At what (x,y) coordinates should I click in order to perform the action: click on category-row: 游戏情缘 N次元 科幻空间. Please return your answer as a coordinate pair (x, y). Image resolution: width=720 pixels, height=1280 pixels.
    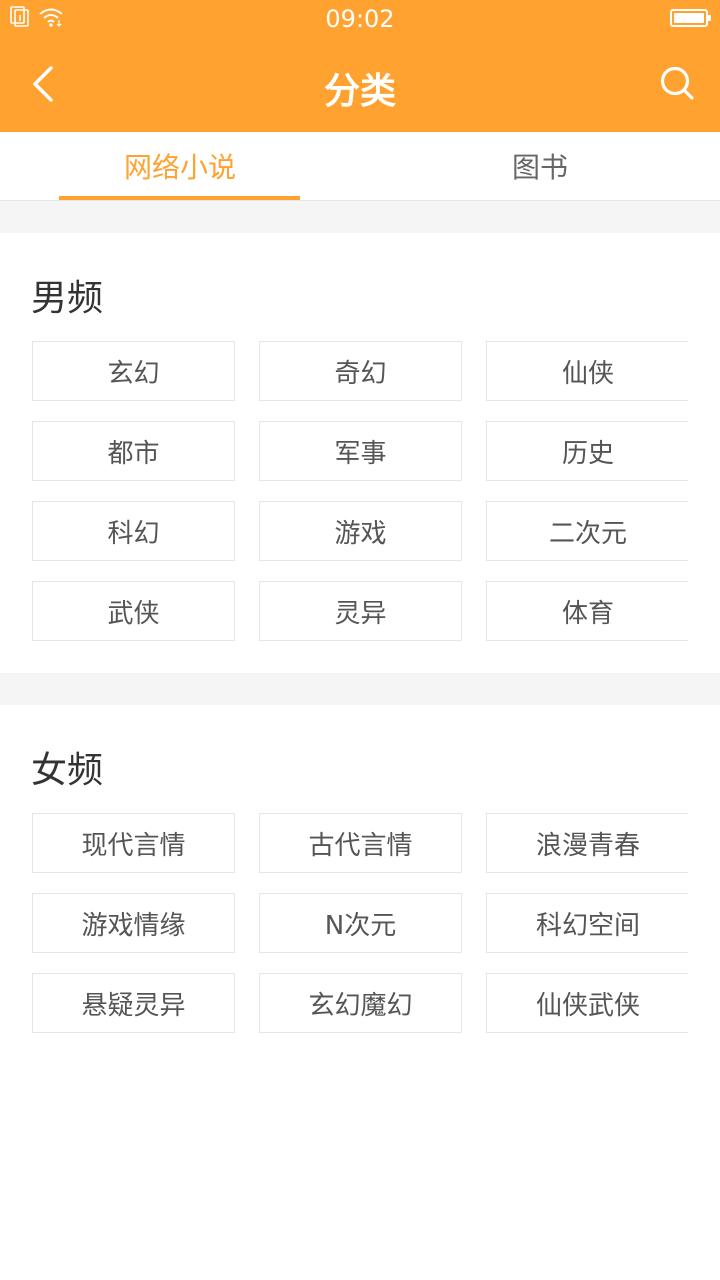
    Looking at the image, I should click on (360, 923).